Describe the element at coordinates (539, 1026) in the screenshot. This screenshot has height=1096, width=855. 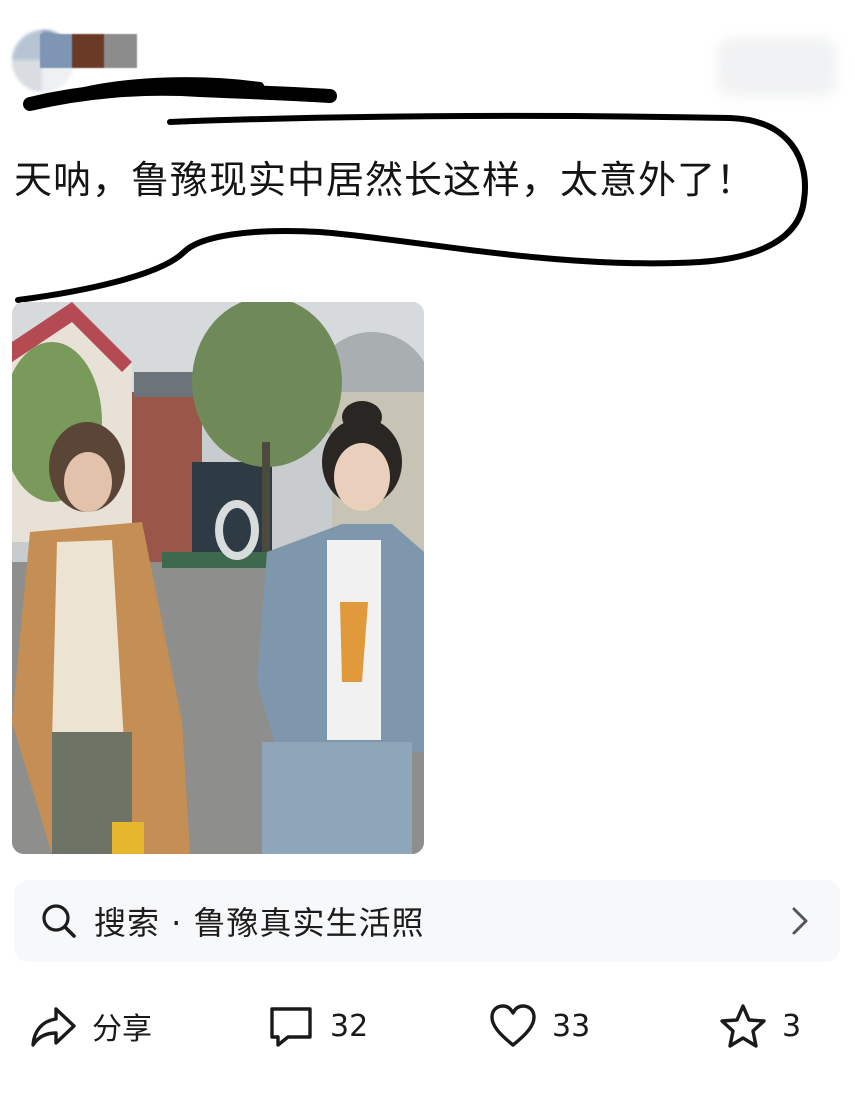
I see `like-button: 33` at that location.